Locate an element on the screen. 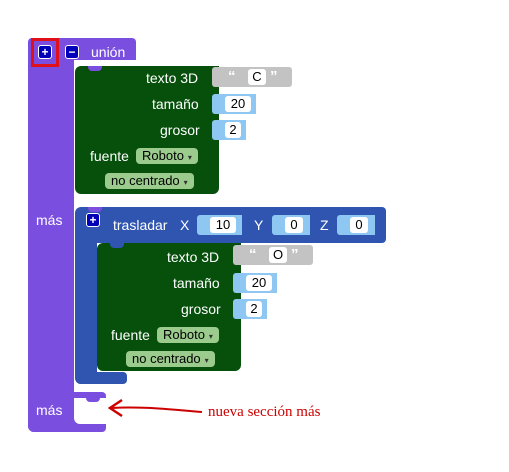 This screenshot has height=472, width=509. translate-block-foot is located at coordinates (101, 378).